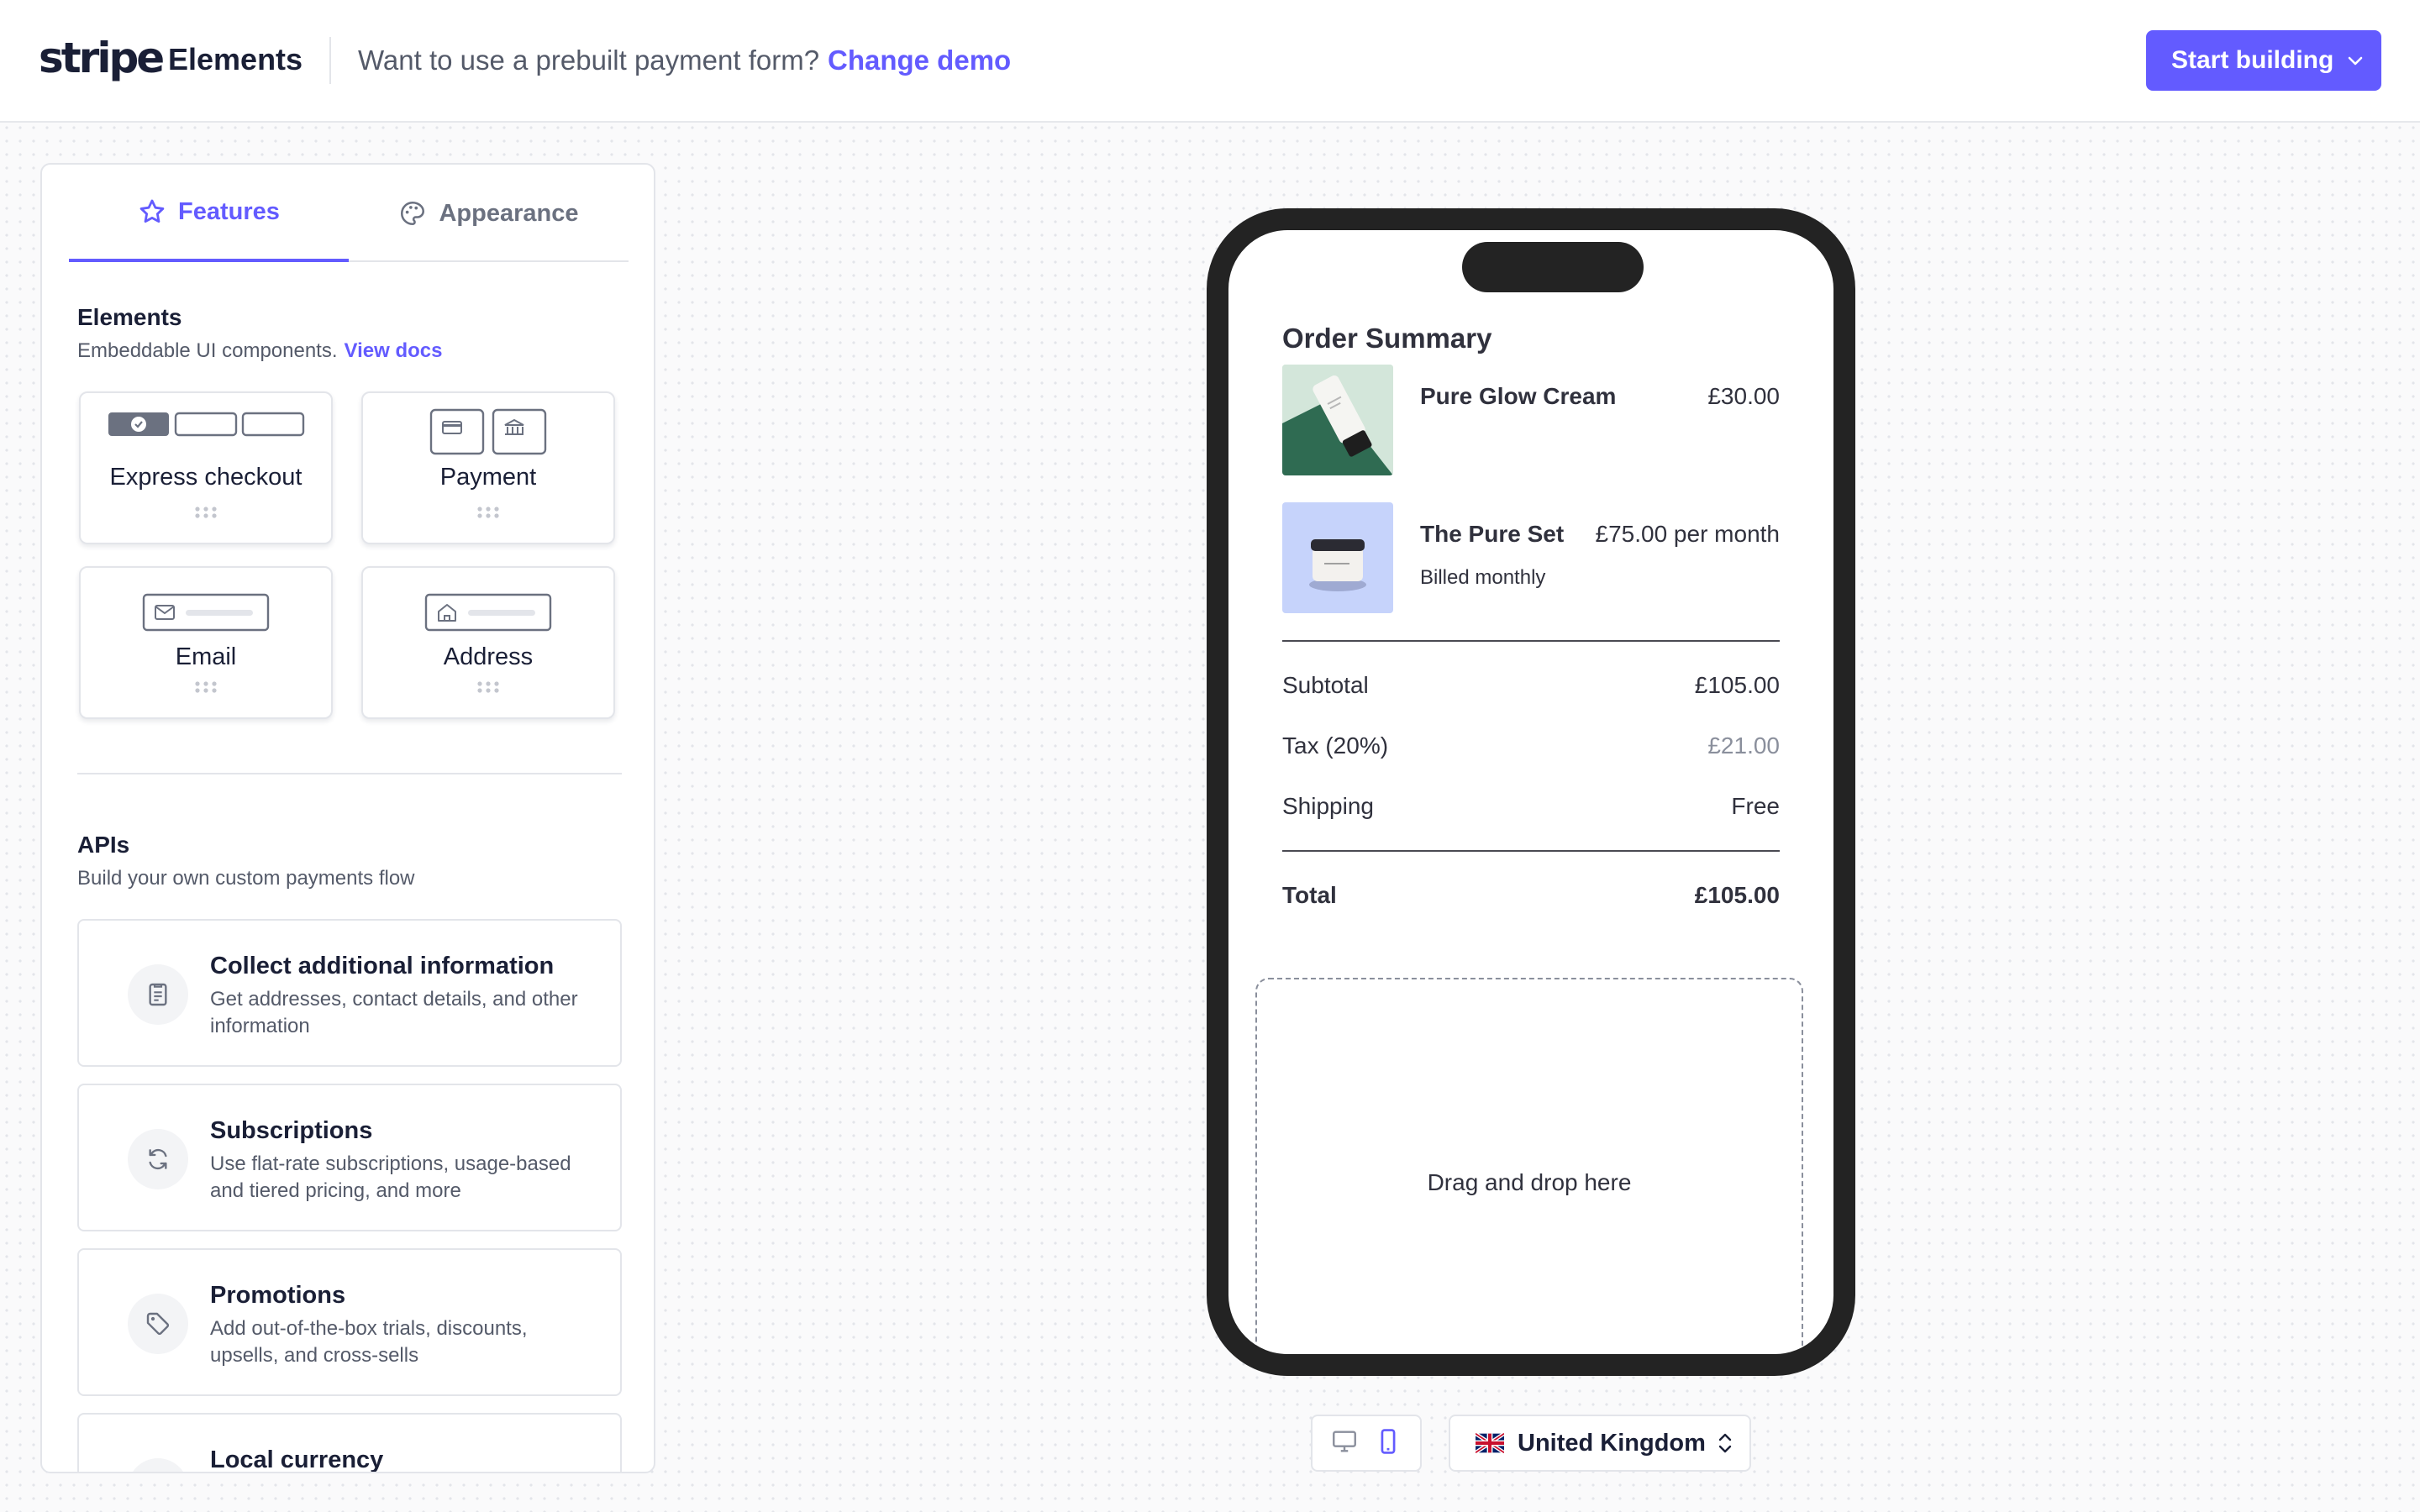  What do you see at coordinates (207, 350) in the screenshot?
I see `elements-subtitle-text: Embeddable UI components.` at bounding box center [207, 350].